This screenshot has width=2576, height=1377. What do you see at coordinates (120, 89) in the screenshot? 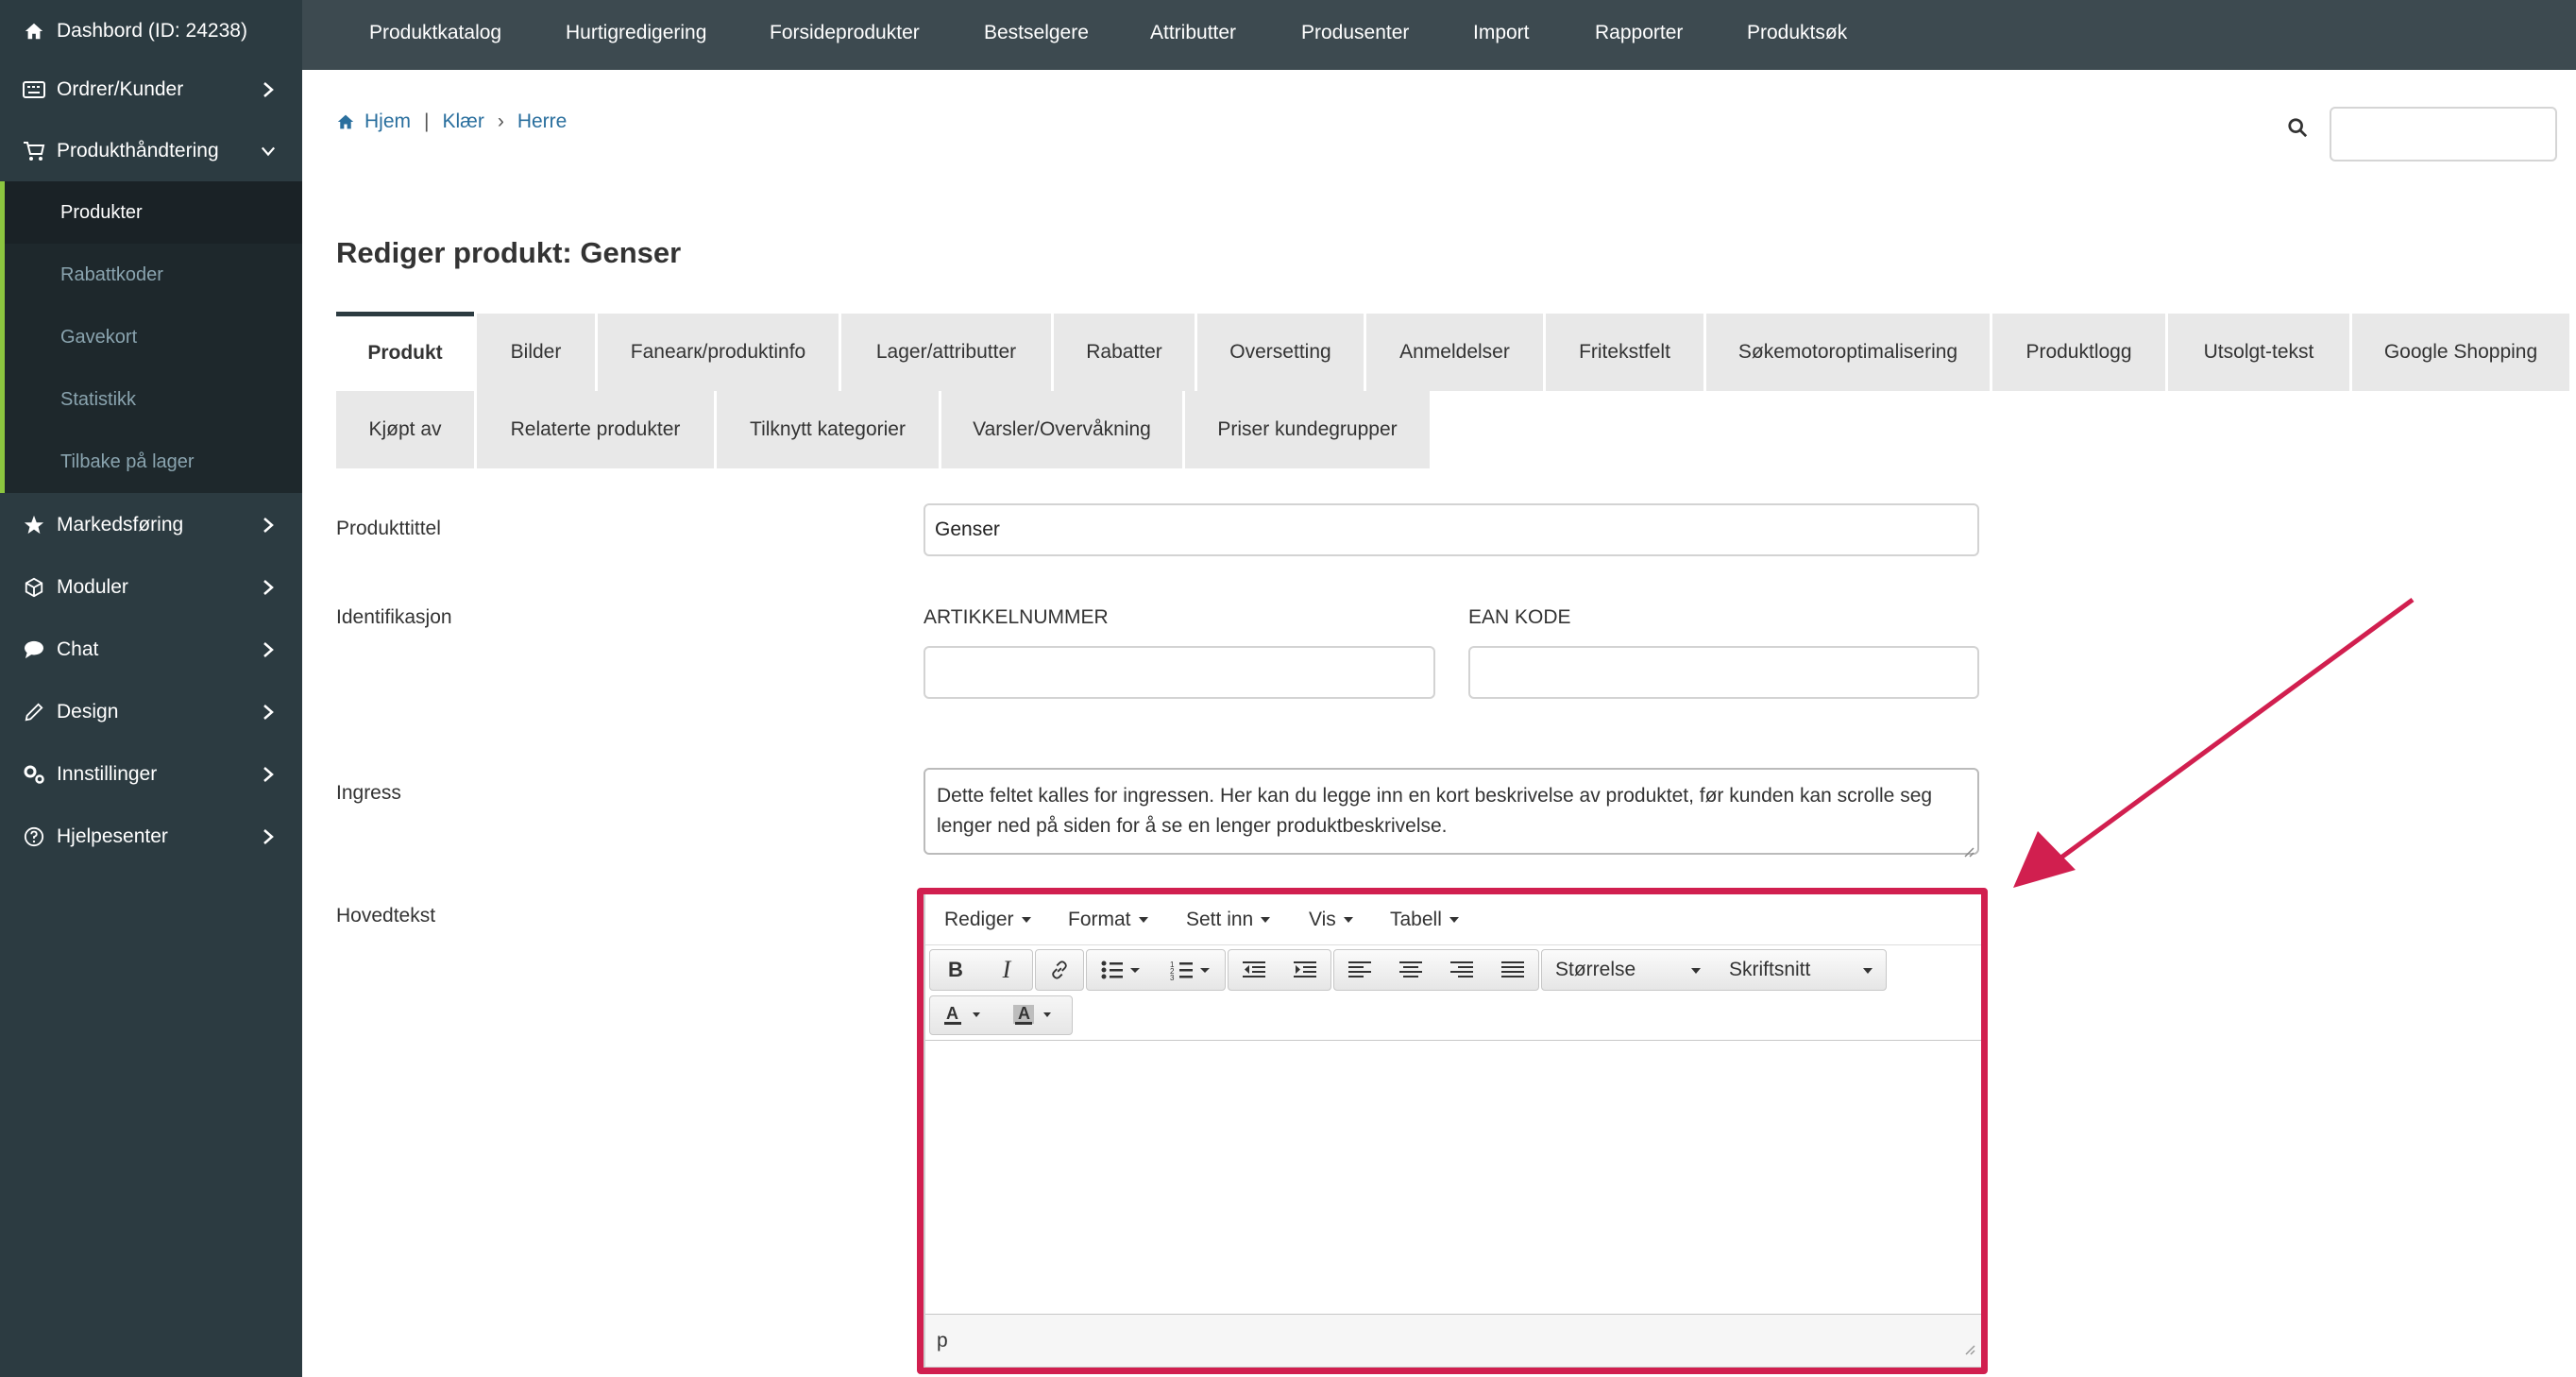
I see `sidebar-item-label: Ordrer/Kunder` at bounding box center [120, 89].